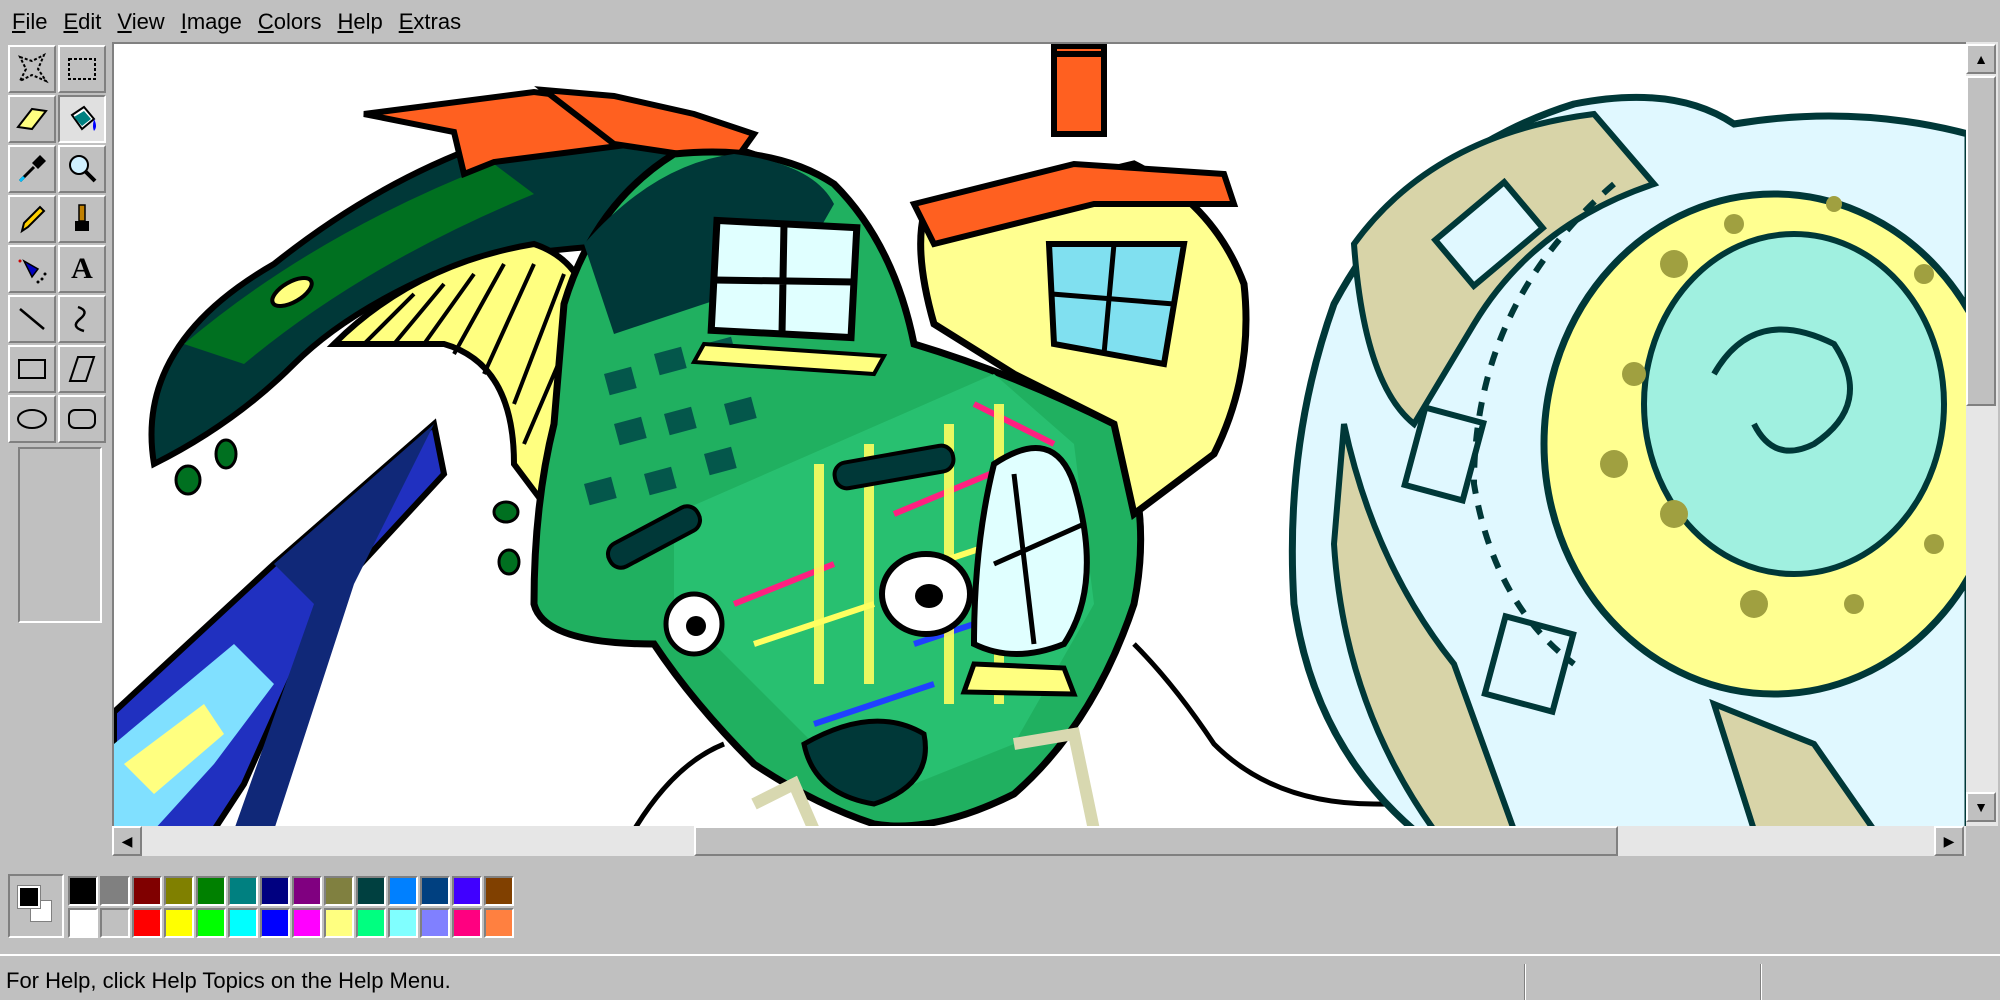  I want to click on tool-pencil, so click(32, 219).